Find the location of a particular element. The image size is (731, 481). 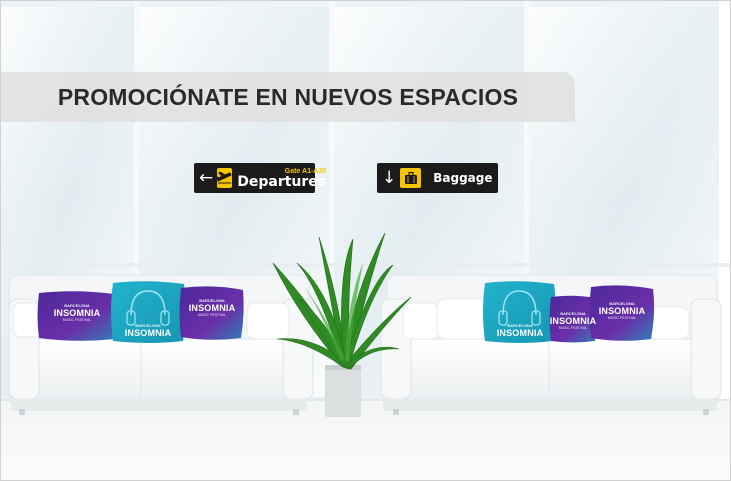

airplane-icon is located at coordinates (225, 178).